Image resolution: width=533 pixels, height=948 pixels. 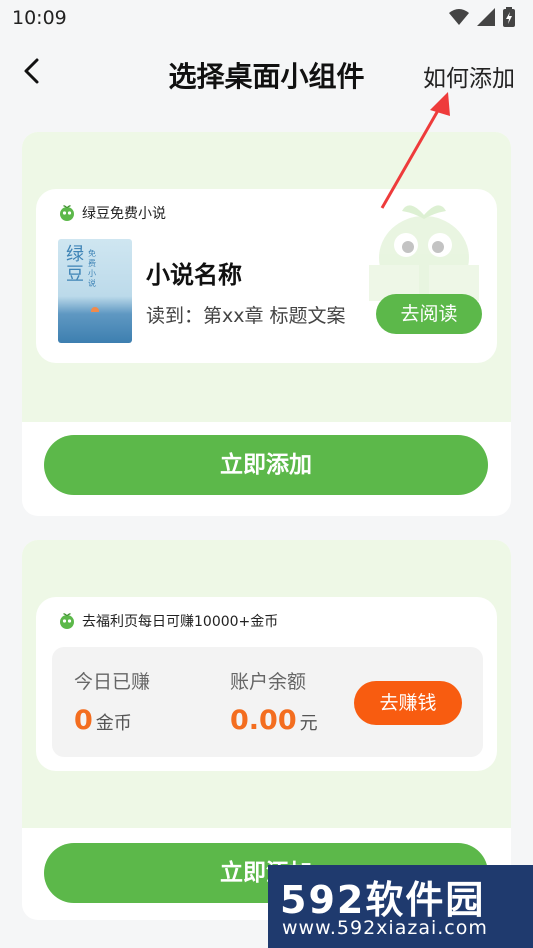 What do you see at coordinates (124, 214) in the screenshot?
I see `widget-app-name: 绿豆免费小说` at bounding box center [124, 214].